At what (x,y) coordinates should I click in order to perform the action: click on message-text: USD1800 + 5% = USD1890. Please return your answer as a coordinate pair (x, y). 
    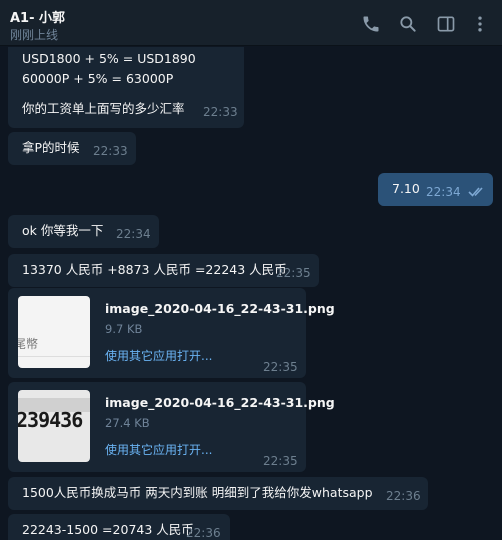
    Looking at the image, I should click on (109, 58).